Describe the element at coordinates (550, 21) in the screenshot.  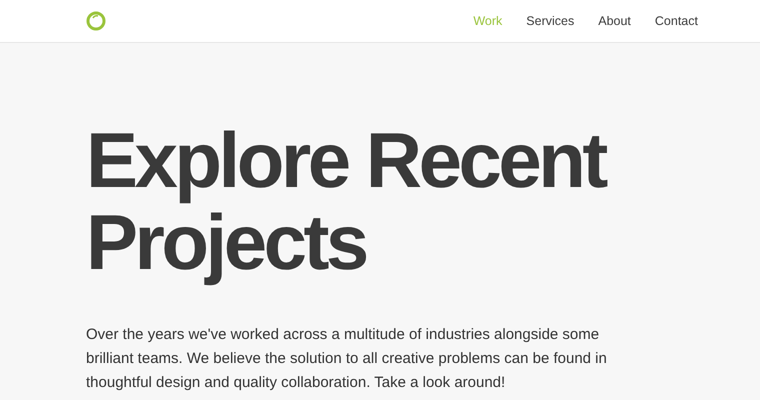
I see `nav-link: Services` at that location.